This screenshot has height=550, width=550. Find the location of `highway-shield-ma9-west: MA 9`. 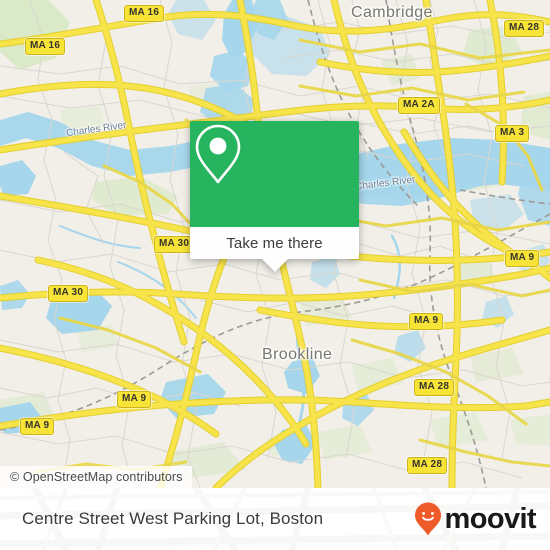

highway-shield-ma9-west: MA 9 is located at coordinates (37, 426).